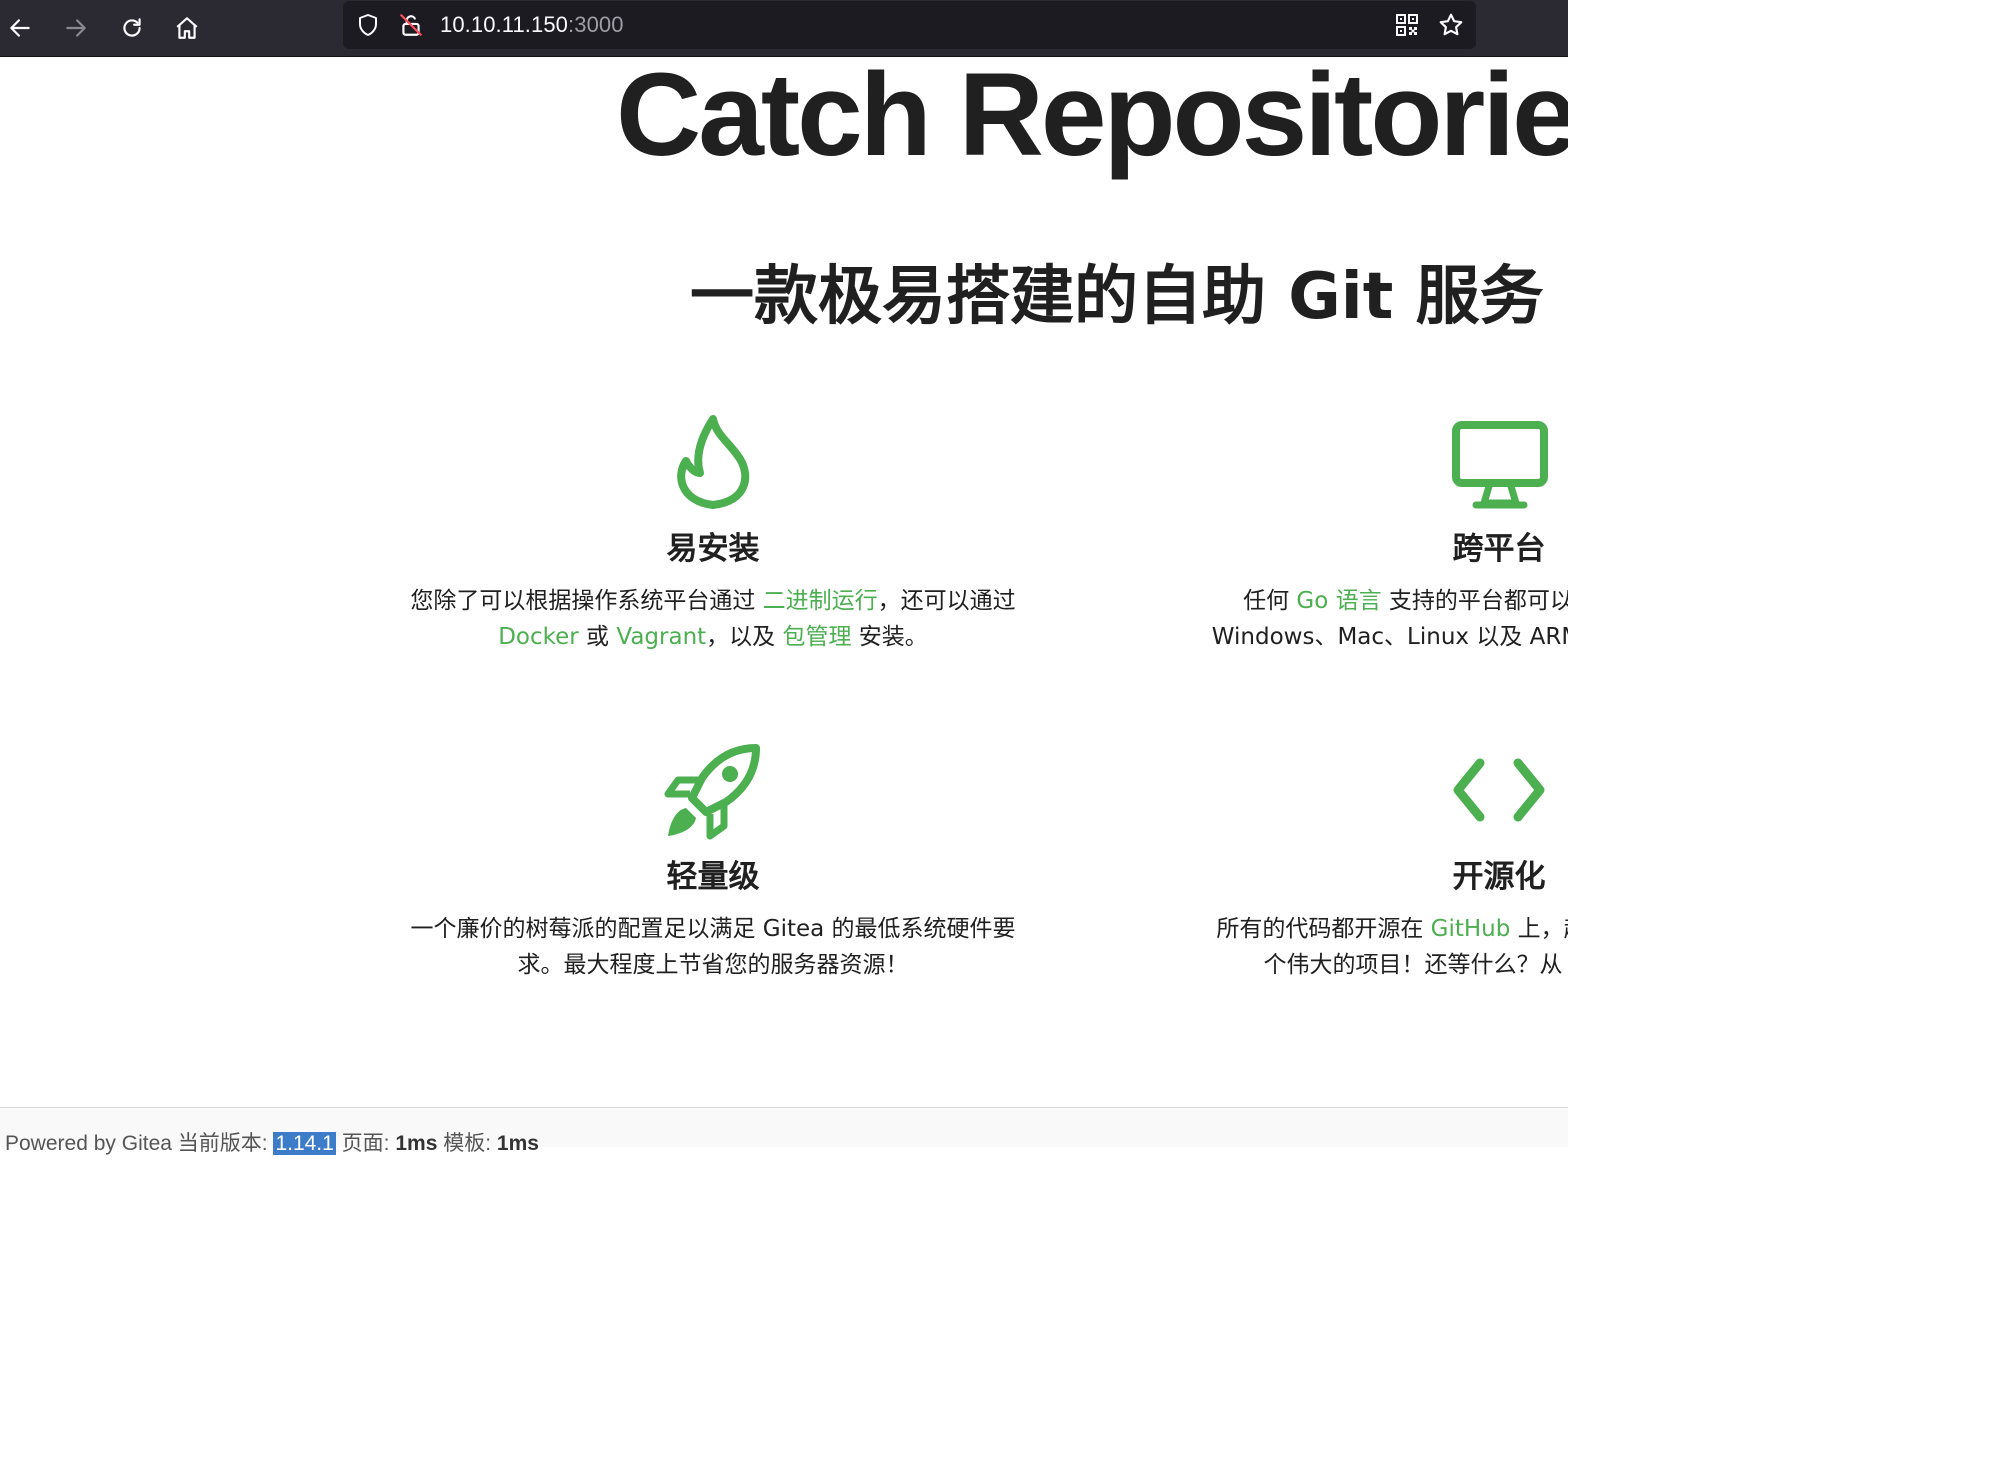  I want to click on desc-text: 或, so click(597, 637).